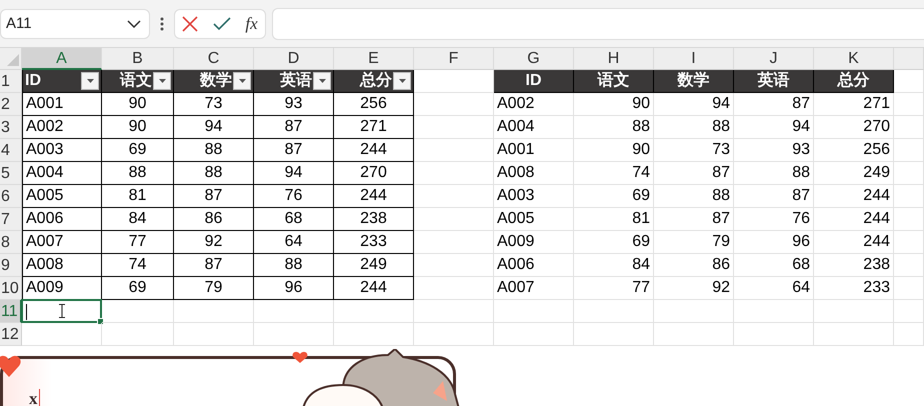 The height and width of the screenshot is (406, 924). I want to click on row-header: 12, so click(11, 334).